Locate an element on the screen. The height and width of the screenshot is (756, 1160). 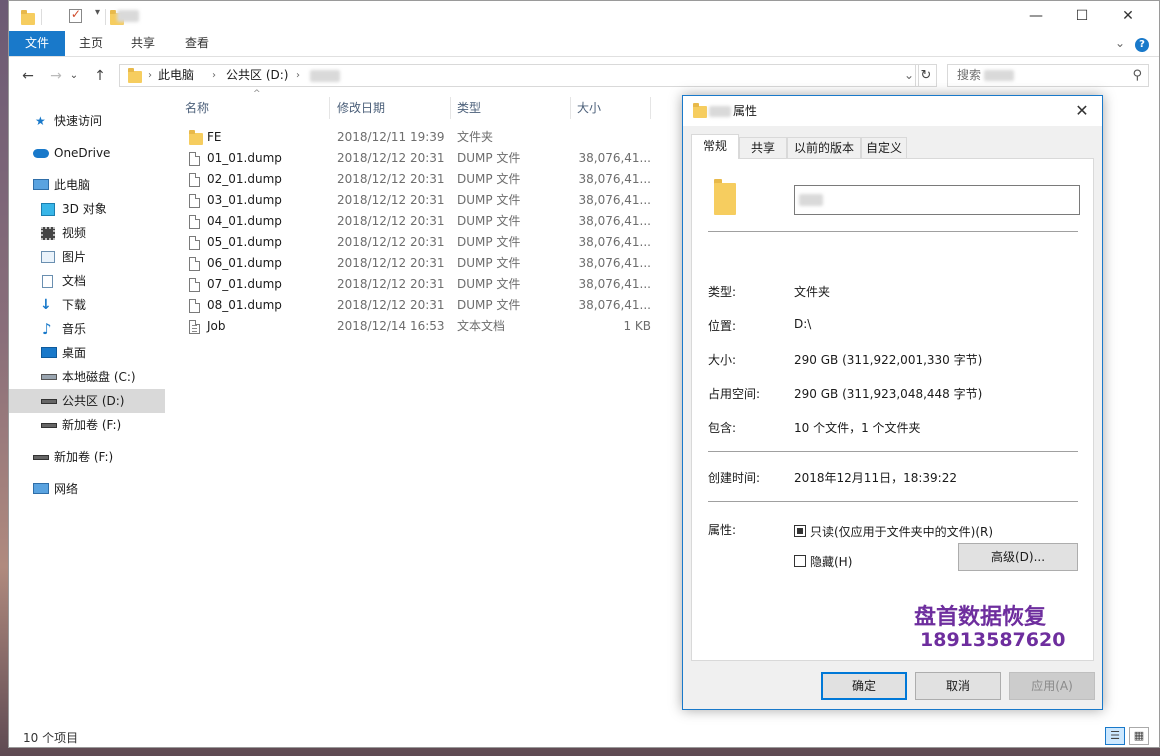
location-value: D:\ is located at coordinates (803, 324).